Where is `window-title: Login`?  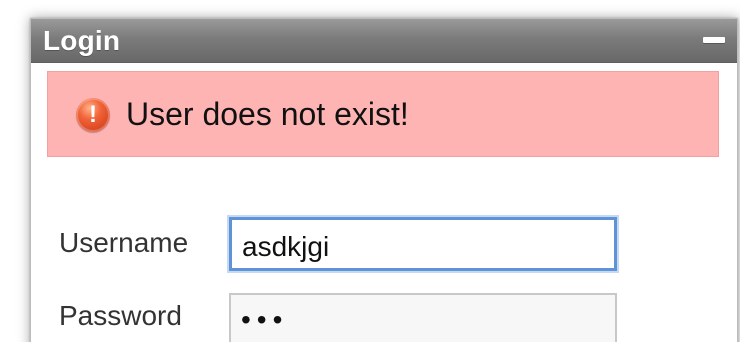
window-title: Login is located at coordinates (82, 40).